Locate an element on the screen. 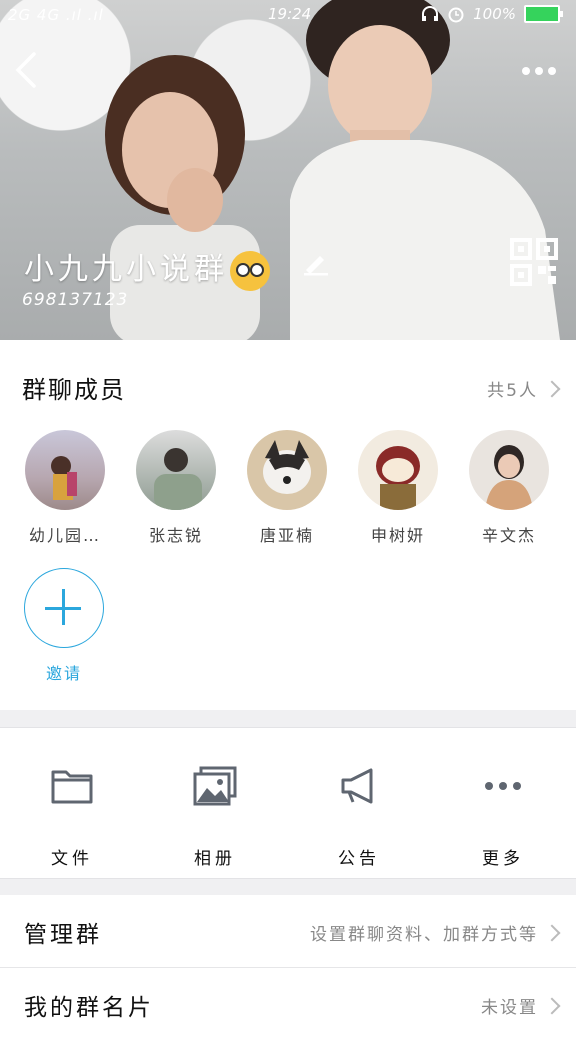 This screenshot has width=576, height=1040. member-item: 唐亚楠 is located at coordinates (287, 488).